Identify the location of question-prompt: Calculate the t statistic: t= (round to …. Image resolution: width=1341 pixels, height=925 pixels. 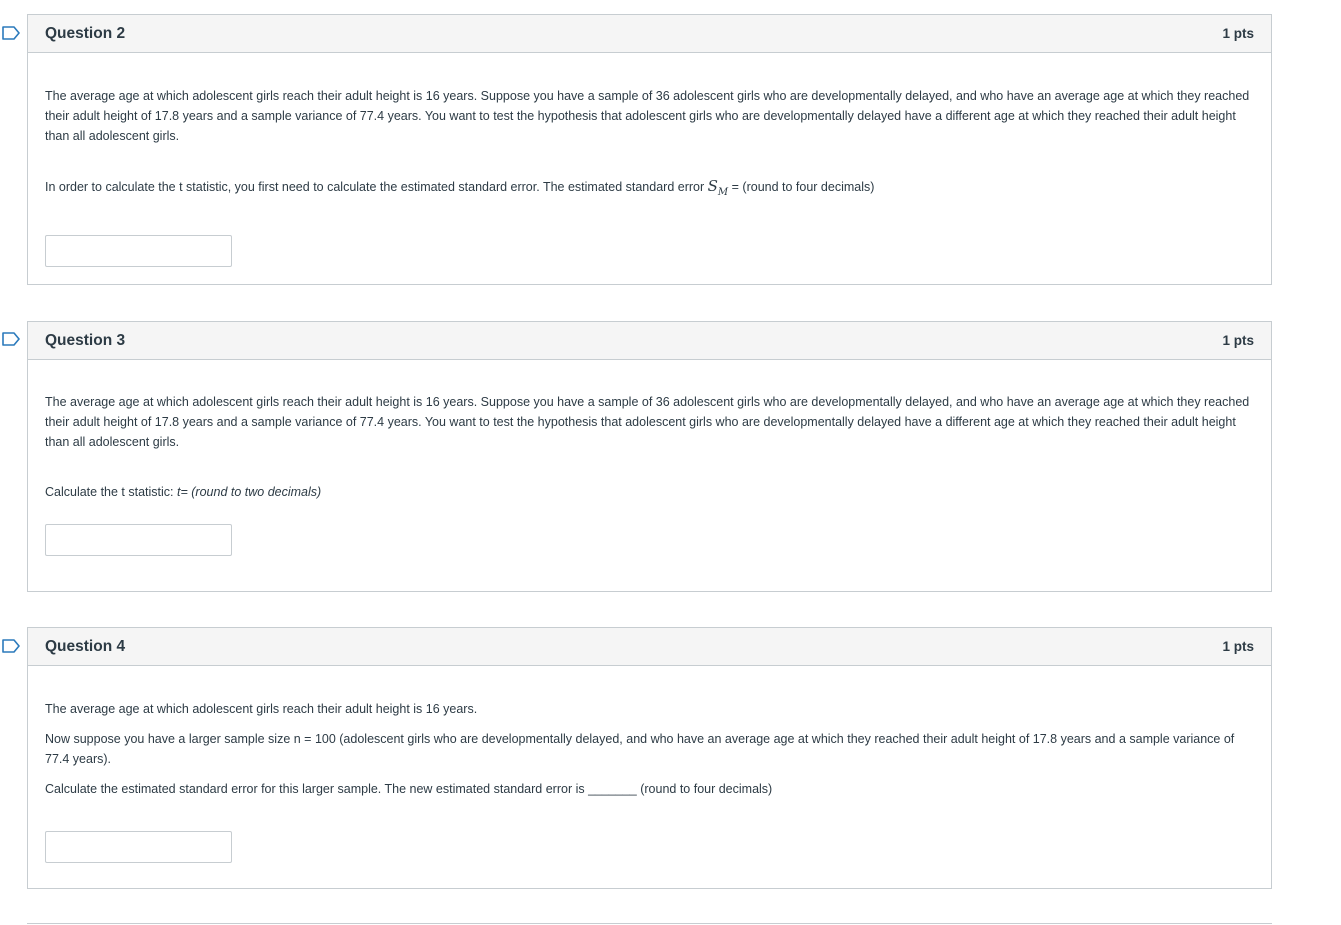
(649, 492).